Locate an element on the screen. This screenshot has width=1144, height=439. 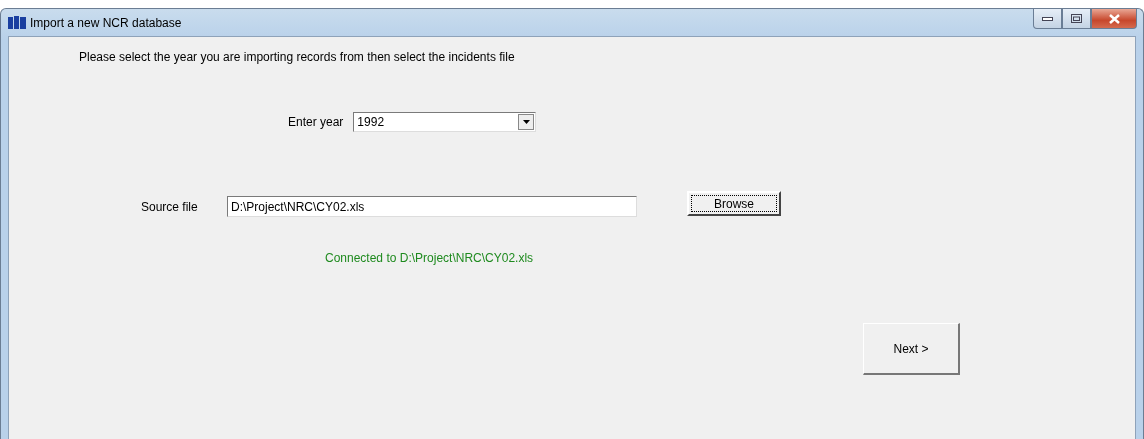
minimize-icon is located at coordinates (1047, 18).